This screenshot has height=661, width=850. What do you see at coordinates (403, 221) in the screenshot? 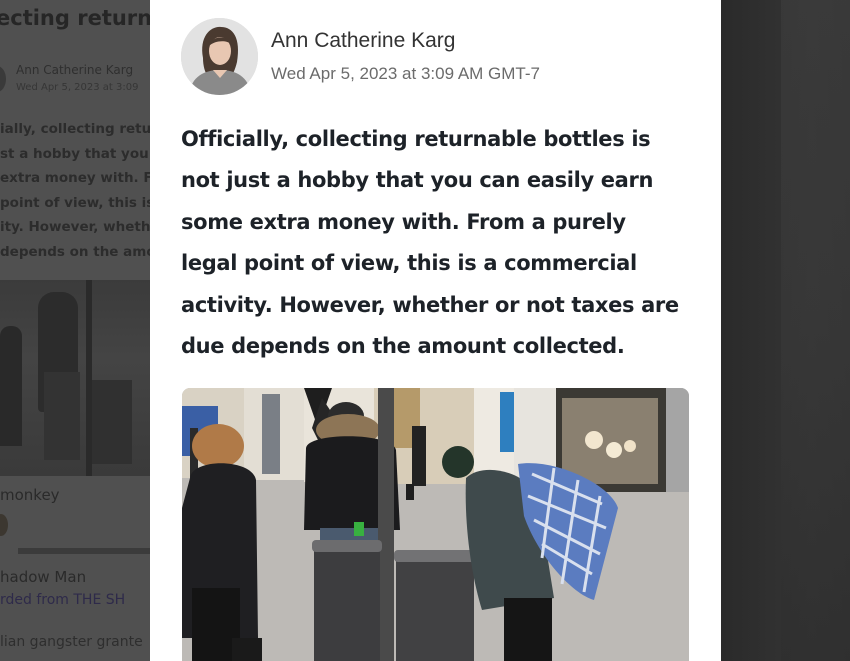
I see `post-body-line: some extra money with. From a purely` at bounding box center [403, 221].